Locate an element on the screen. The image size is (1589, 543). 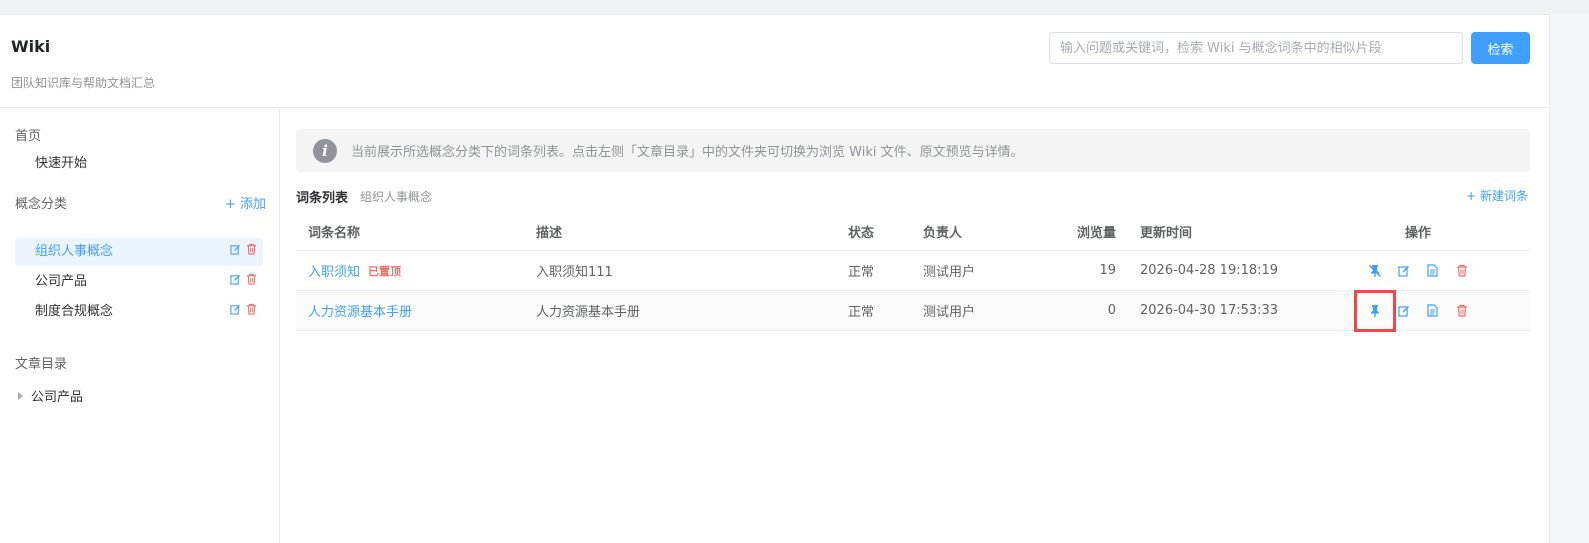
list-category: 组织人事概念 is located at coordinates (396, 197).